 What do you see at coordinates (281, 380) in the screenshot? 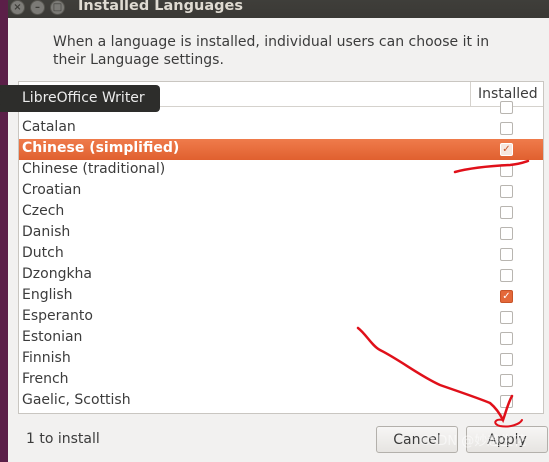
I see `language-row: French` at bounding box center [281, 380].